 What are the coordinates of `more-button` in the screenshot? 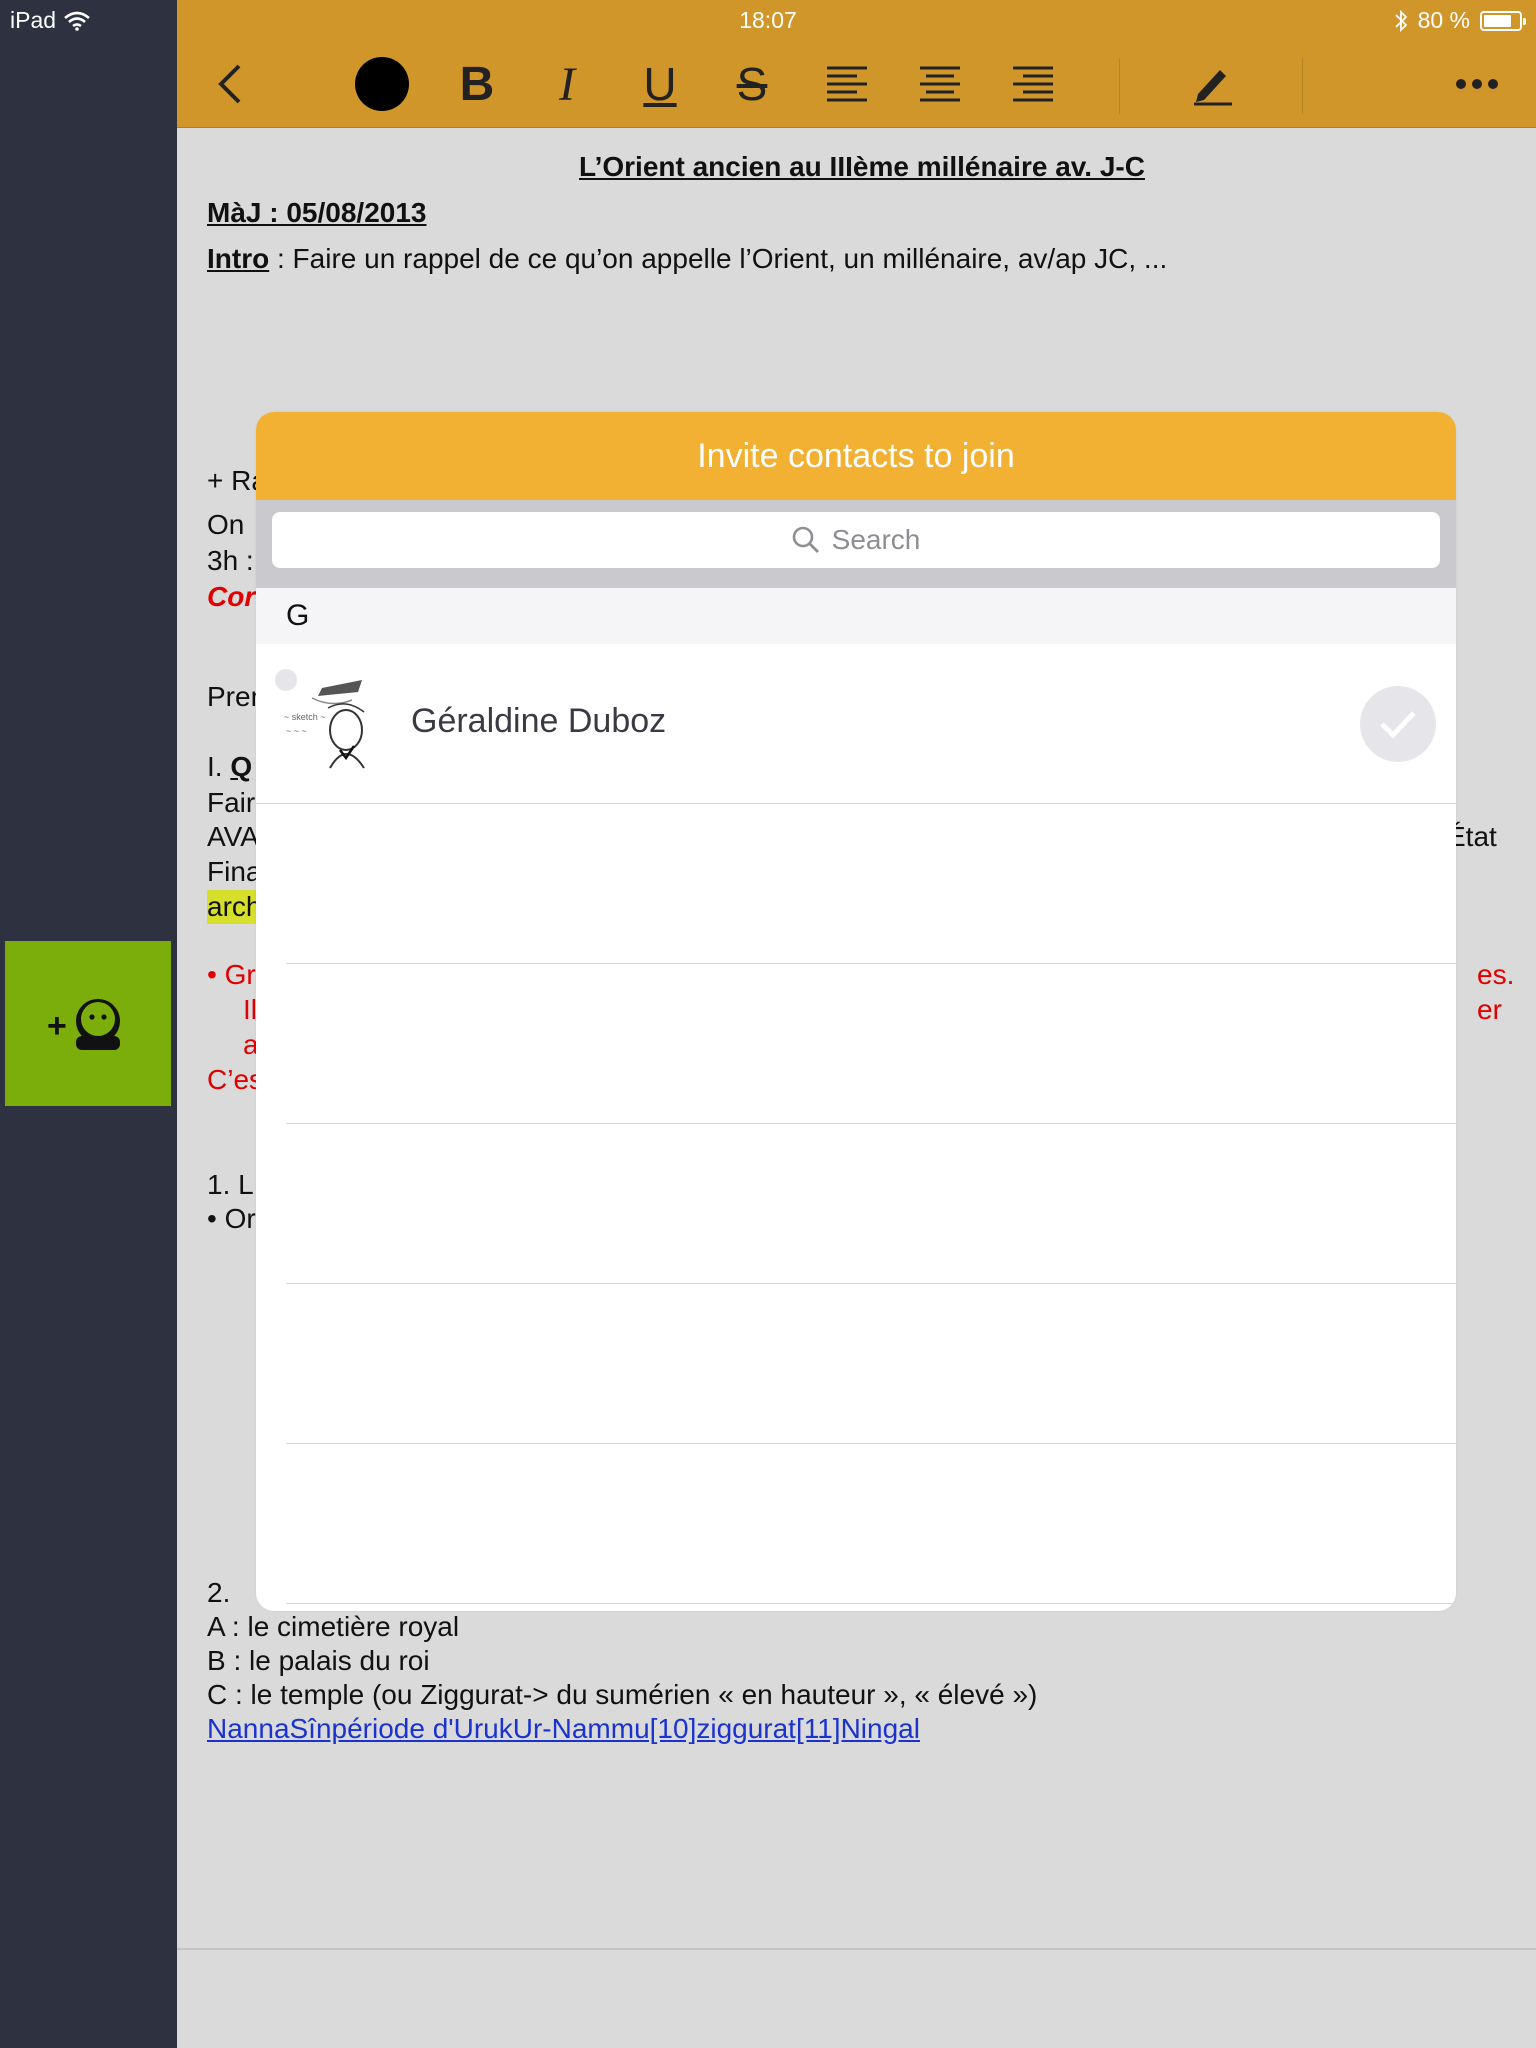 It's located at (1477, 84).